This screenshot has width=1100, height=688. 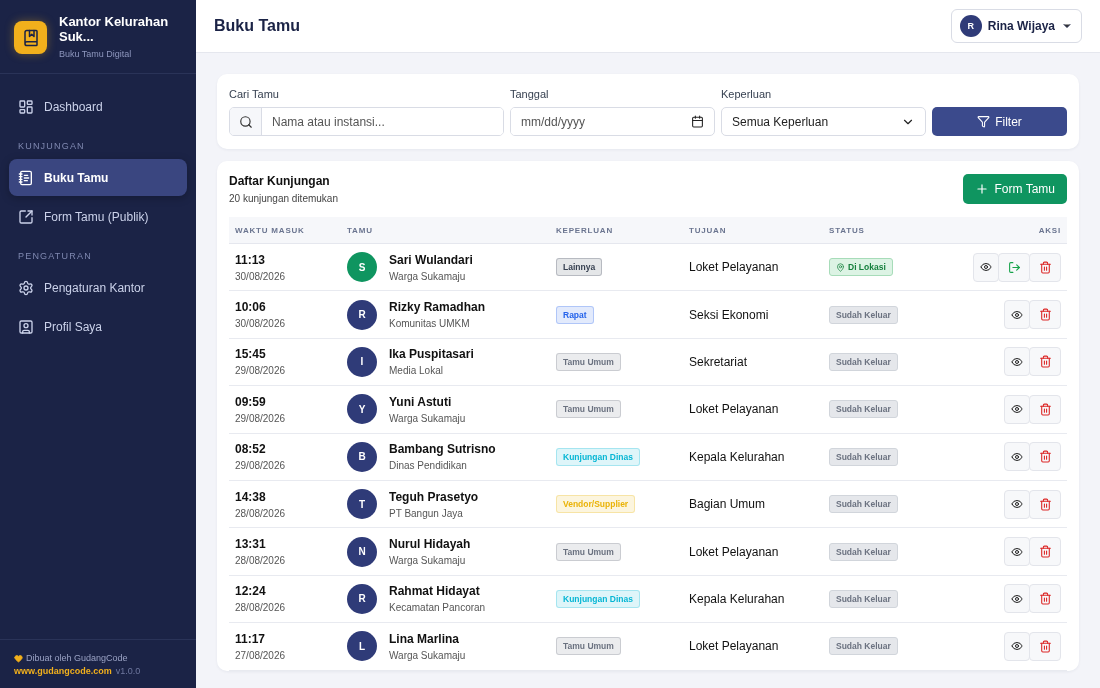 I want to click on calendar-icon, so click(x=697, y=121).